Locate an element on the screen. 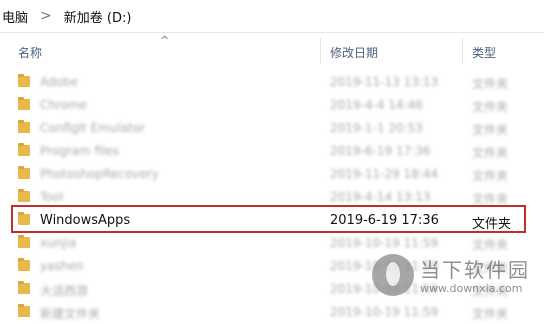 This screenshot has height=324, width=544. file-date: 2019-6-19 17:36 is located at coordinates (380, 151).